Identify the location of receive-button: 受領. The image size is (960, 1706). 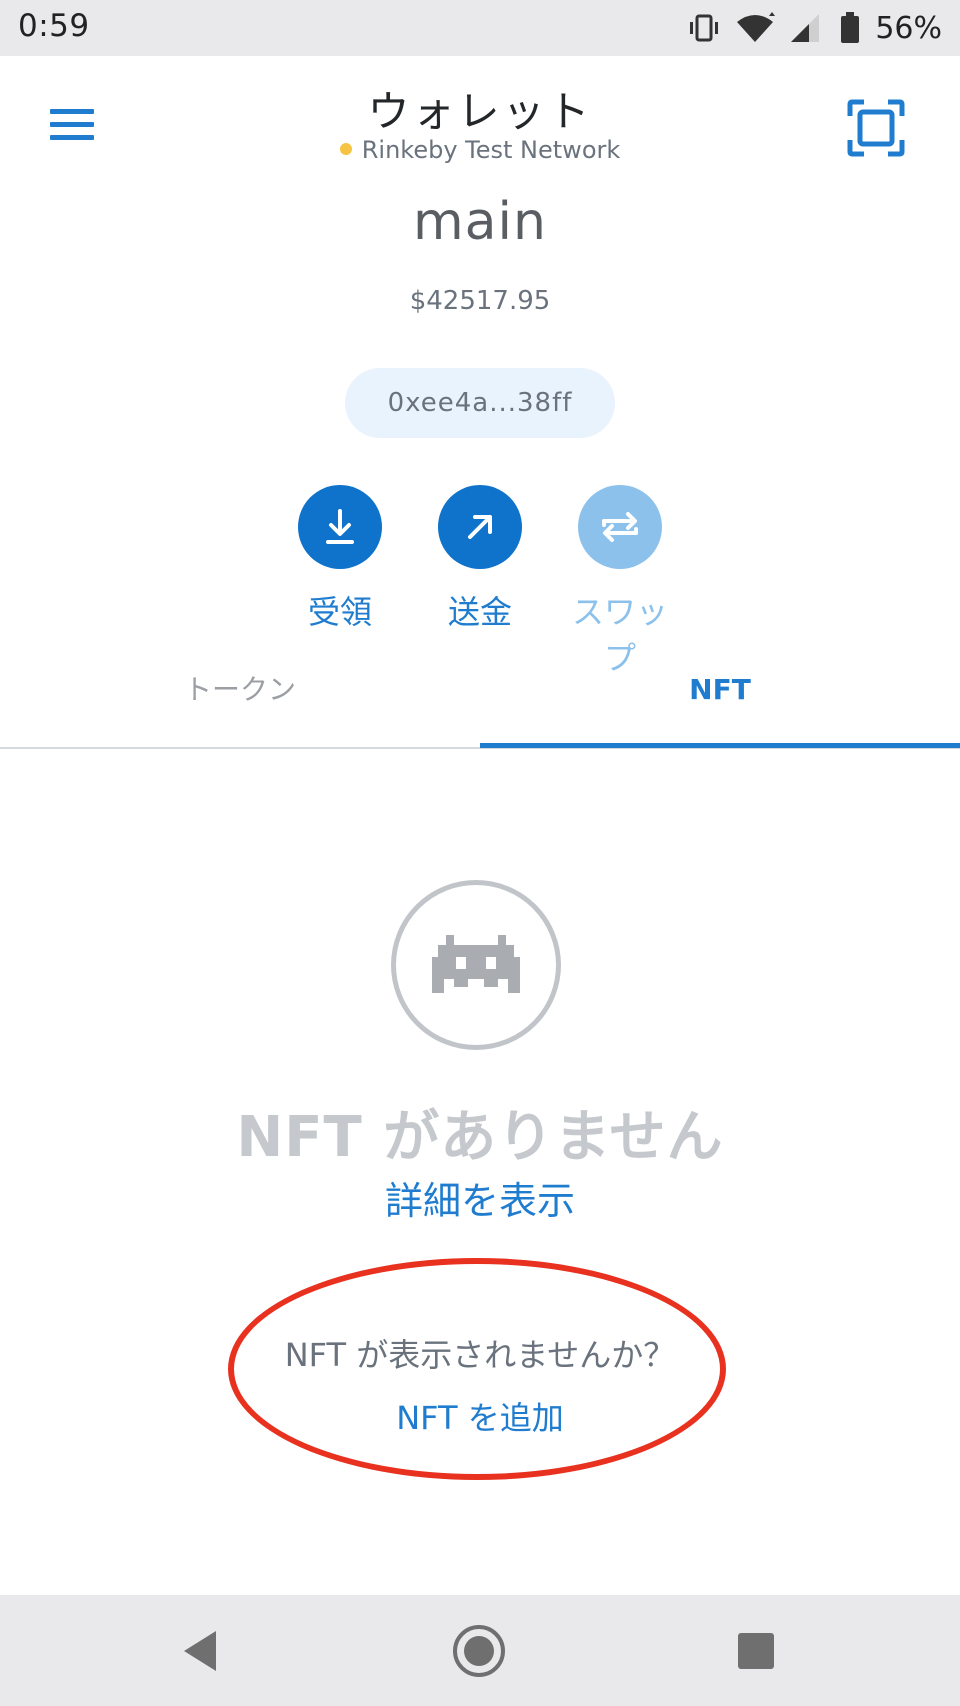
(340, 559).